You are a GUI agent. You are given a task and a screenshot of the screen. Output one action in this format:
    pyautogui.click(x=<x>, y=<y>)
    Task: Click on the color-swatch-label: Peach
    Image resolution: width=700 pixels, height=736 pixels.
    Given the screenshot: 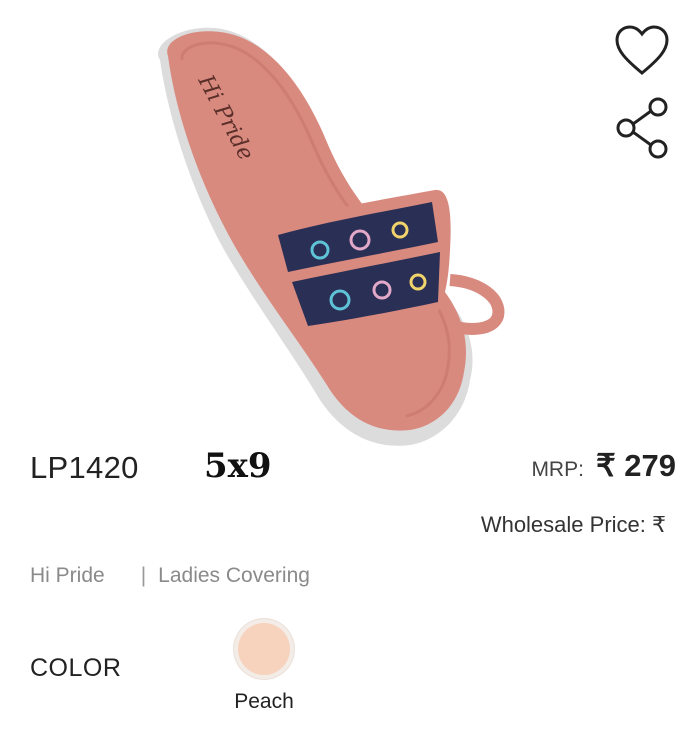 What is the action you would take?
    pyautogui.click(x=264, y=701)
    